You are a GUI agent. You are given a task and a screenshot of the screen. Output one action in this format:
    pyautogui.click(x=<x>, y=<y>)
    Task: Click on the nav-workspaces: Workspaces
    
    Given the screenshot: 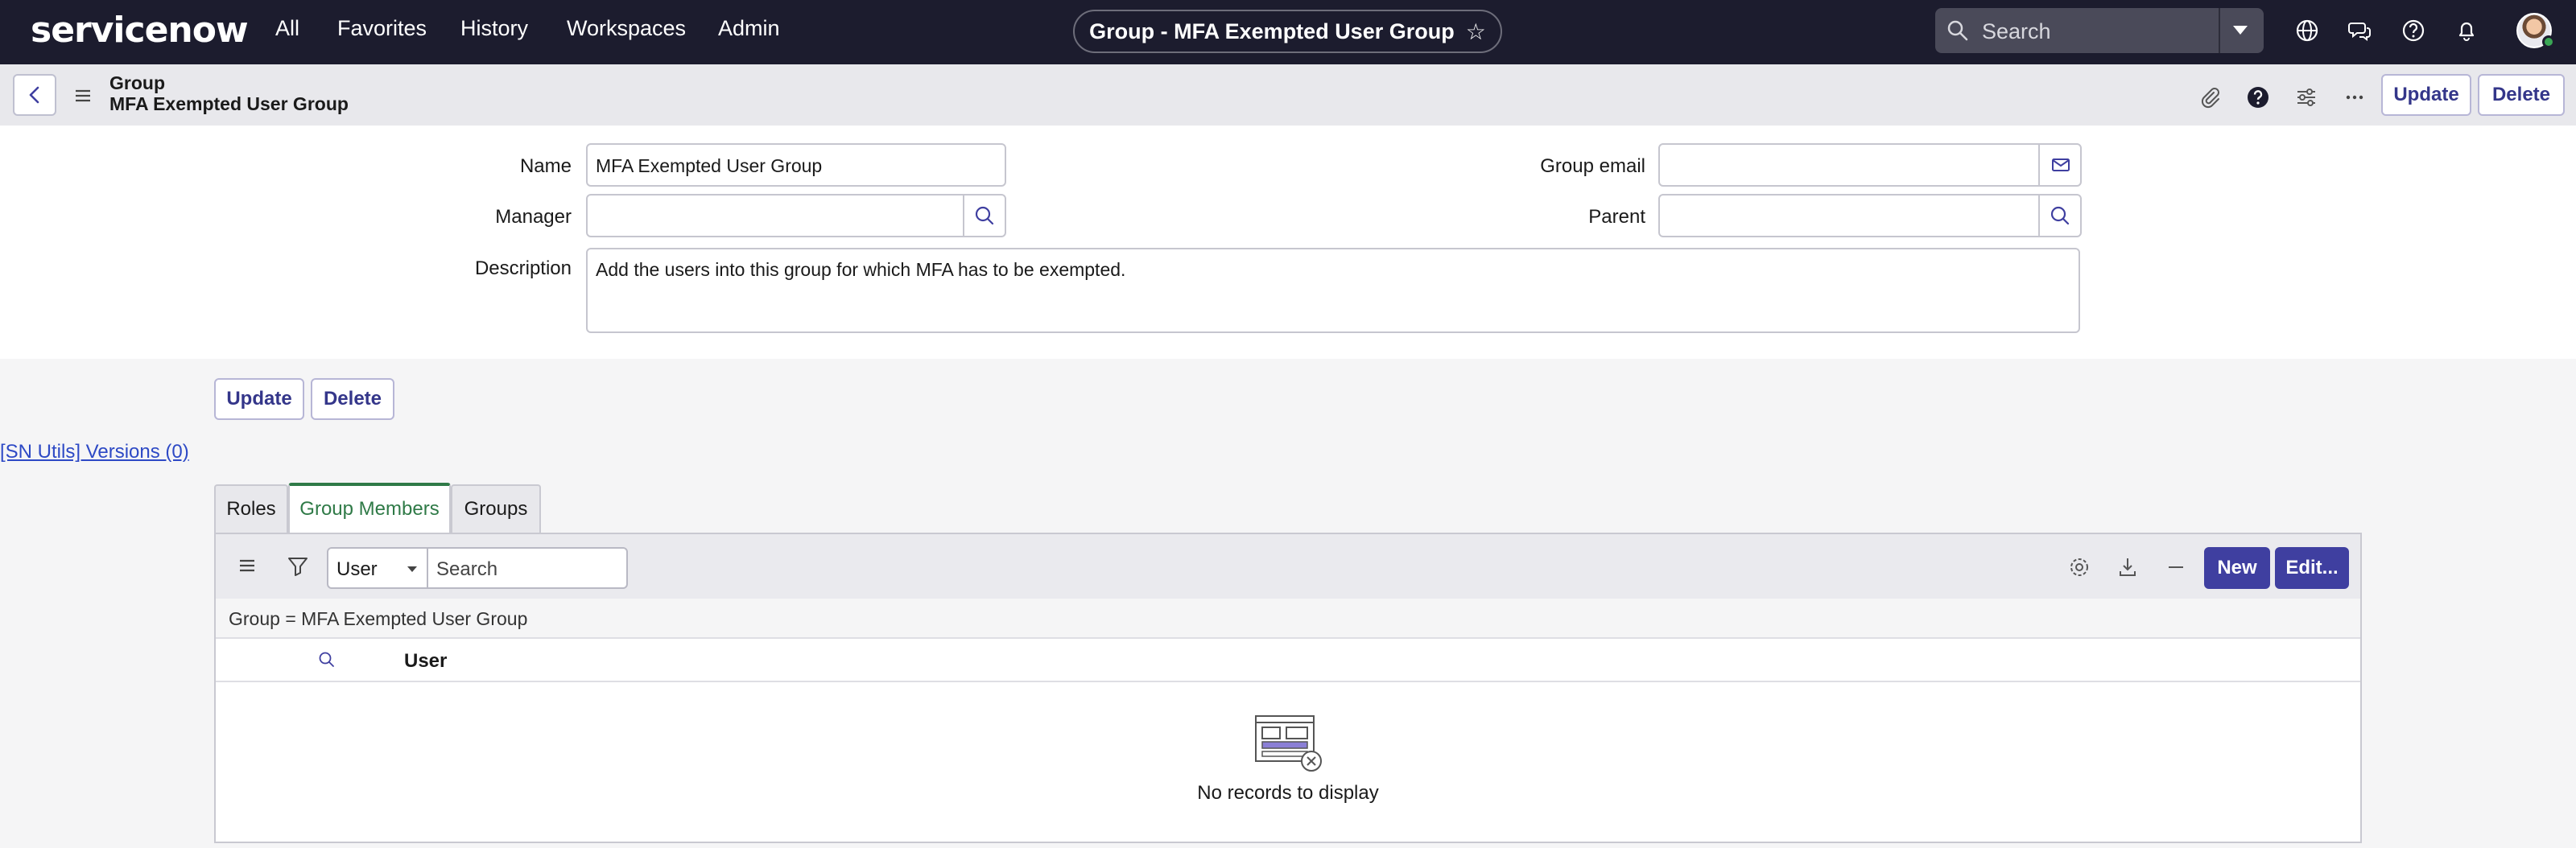 What is the action you would take?
    pyautogui.click(x=626, y=29)
    